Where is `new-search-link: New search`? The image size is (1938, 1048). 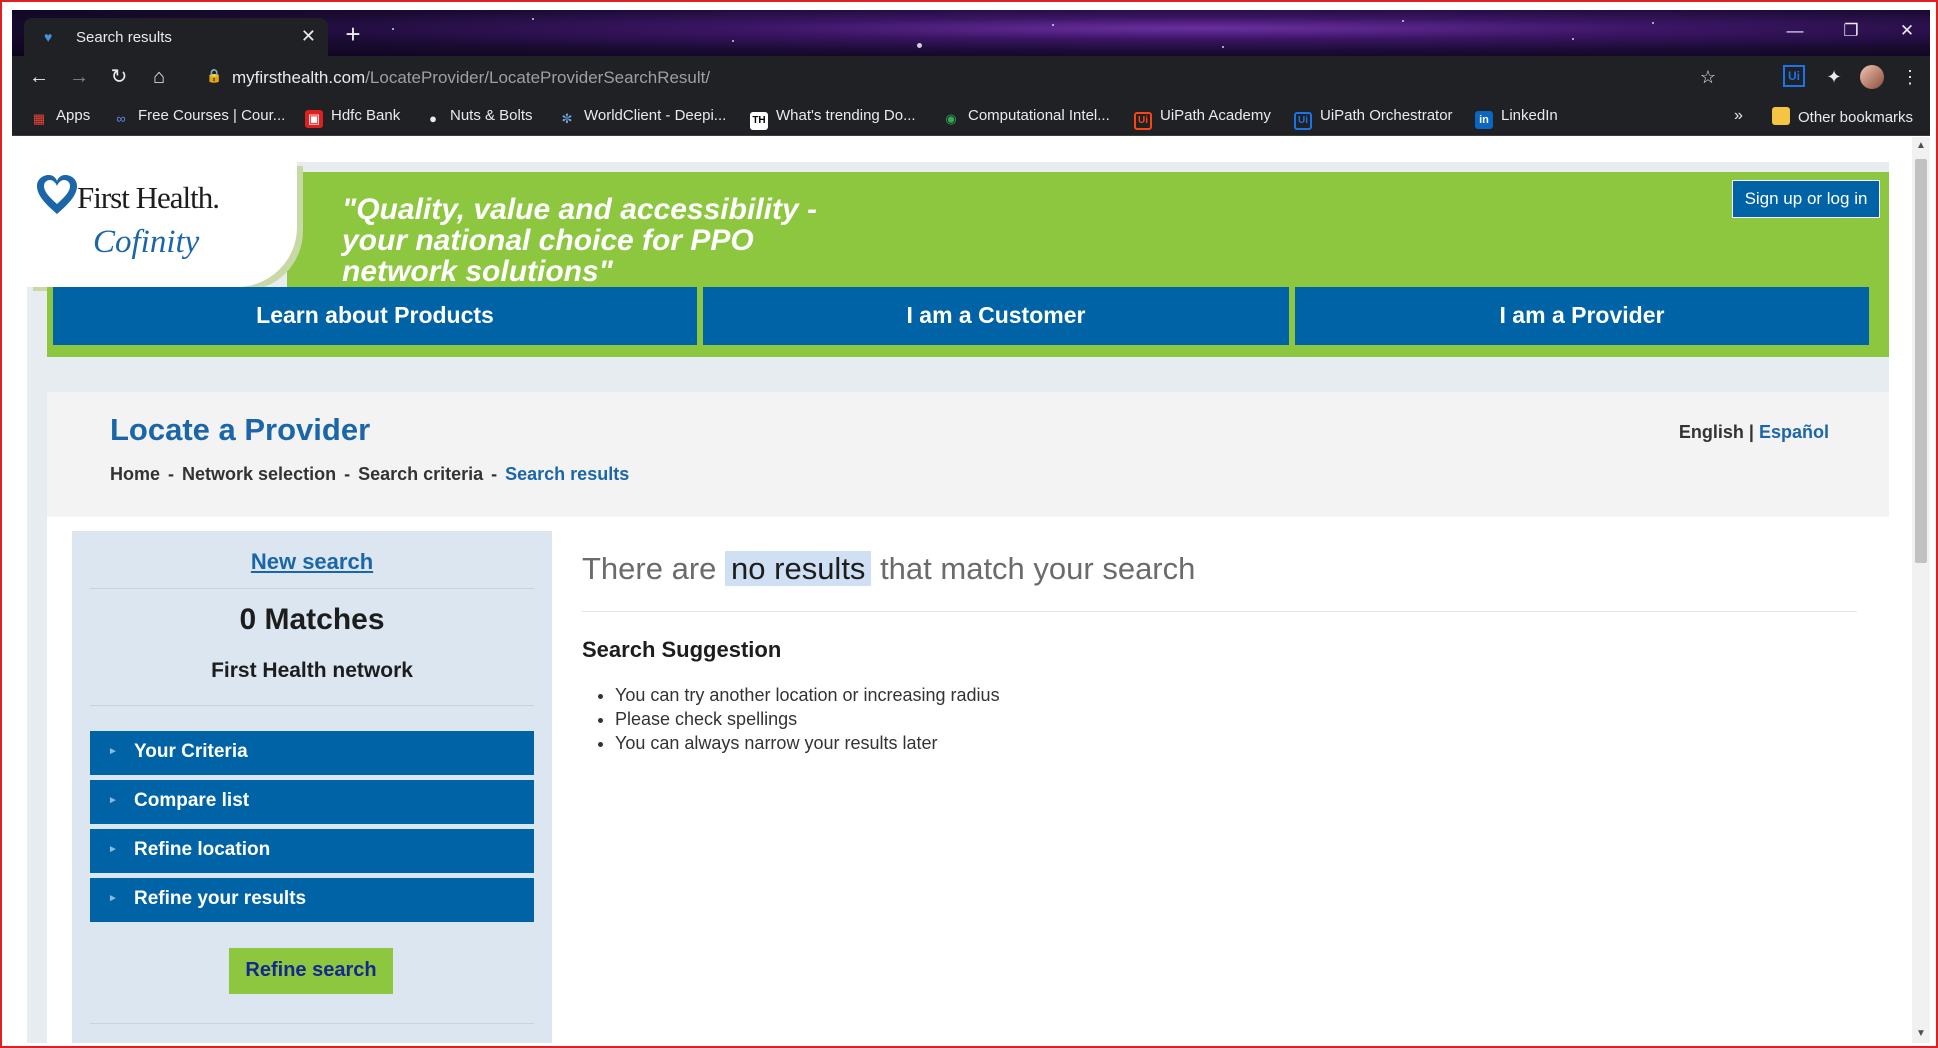
new-search-link: New search is located at coordinates (312, 562).